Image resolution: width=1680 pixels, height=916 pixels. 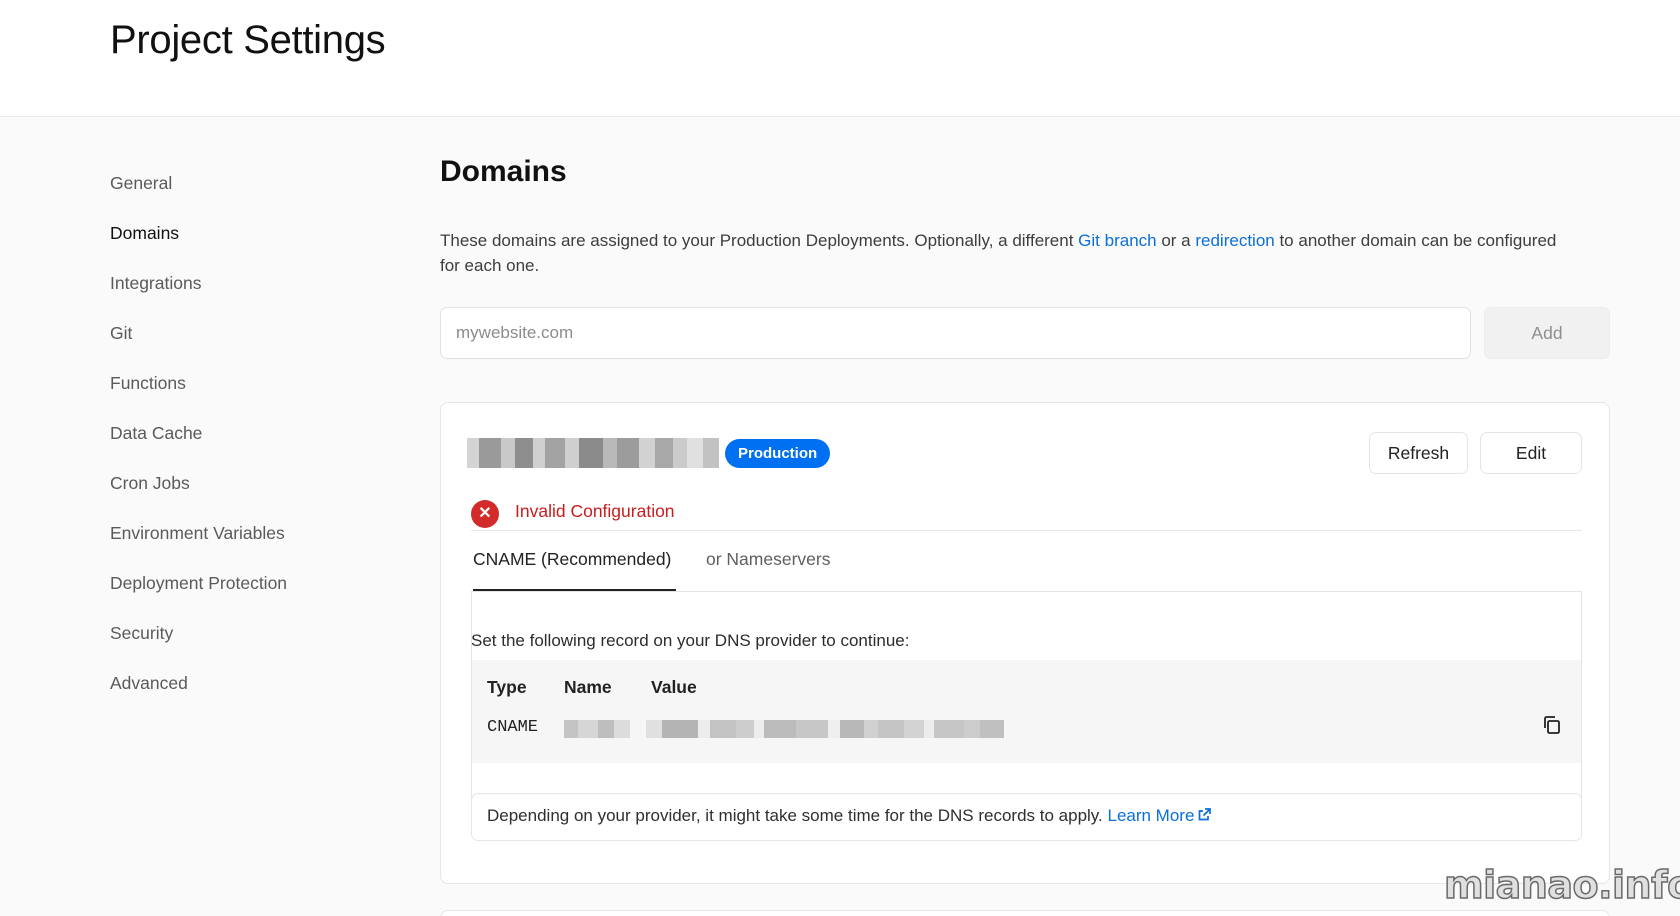 I want to click on domain-name-redacted, so click(x=593, y=453).